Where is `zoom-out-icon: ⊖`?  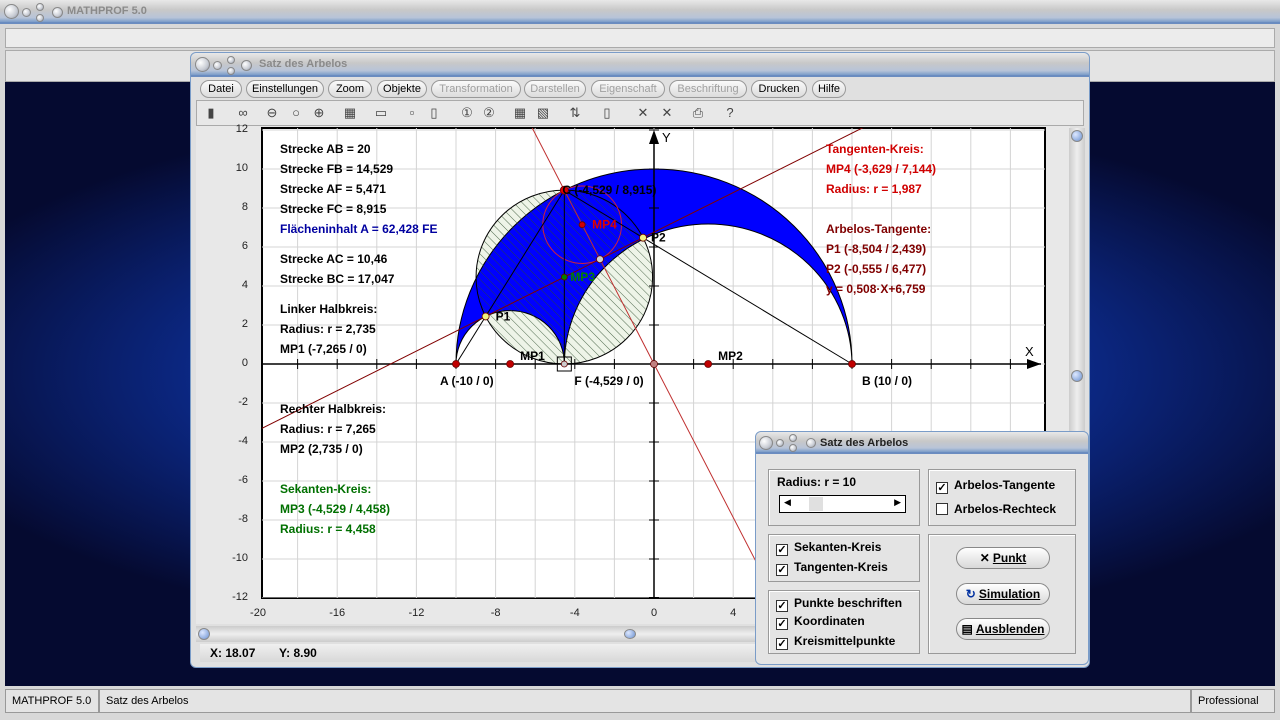 zoom-out-icon: ⊖ is located at coordinates (272, 113).